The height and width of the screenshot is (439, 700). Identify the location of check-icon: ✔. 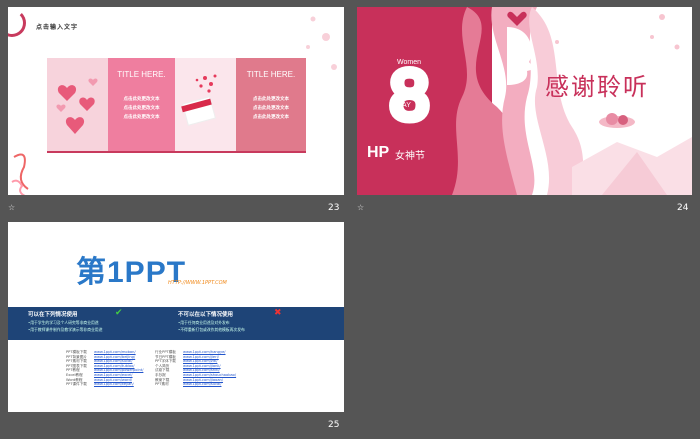
(119, 313).